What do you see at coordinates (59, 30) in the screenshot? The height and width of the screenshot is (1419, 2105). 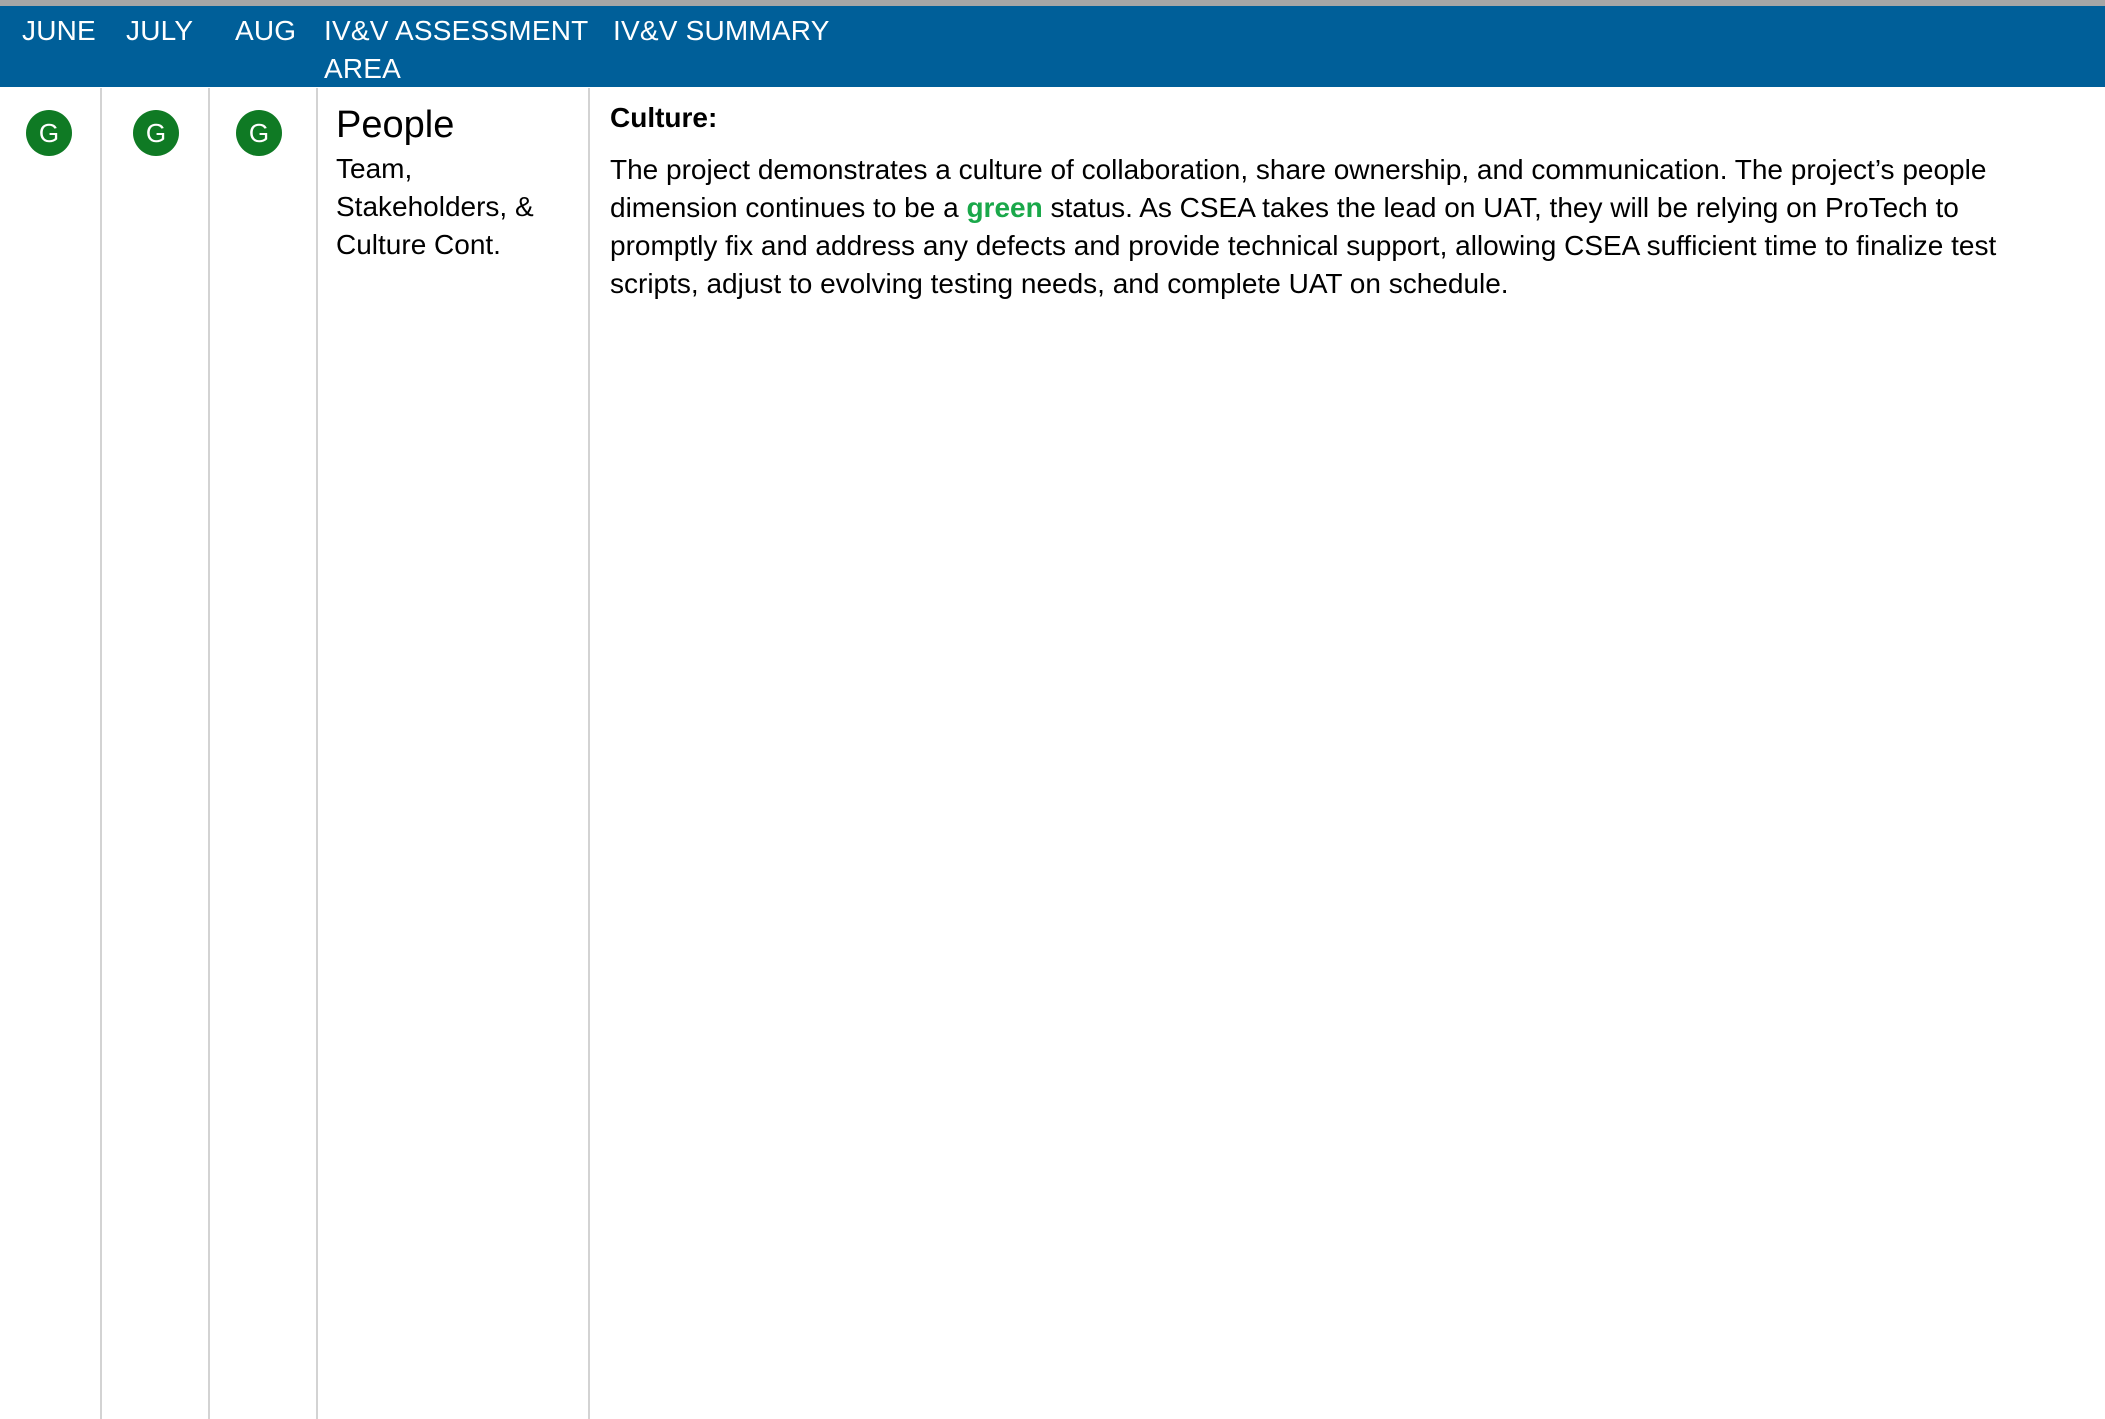 I see `header-june: JUNE` at bounding box center [59, 30].